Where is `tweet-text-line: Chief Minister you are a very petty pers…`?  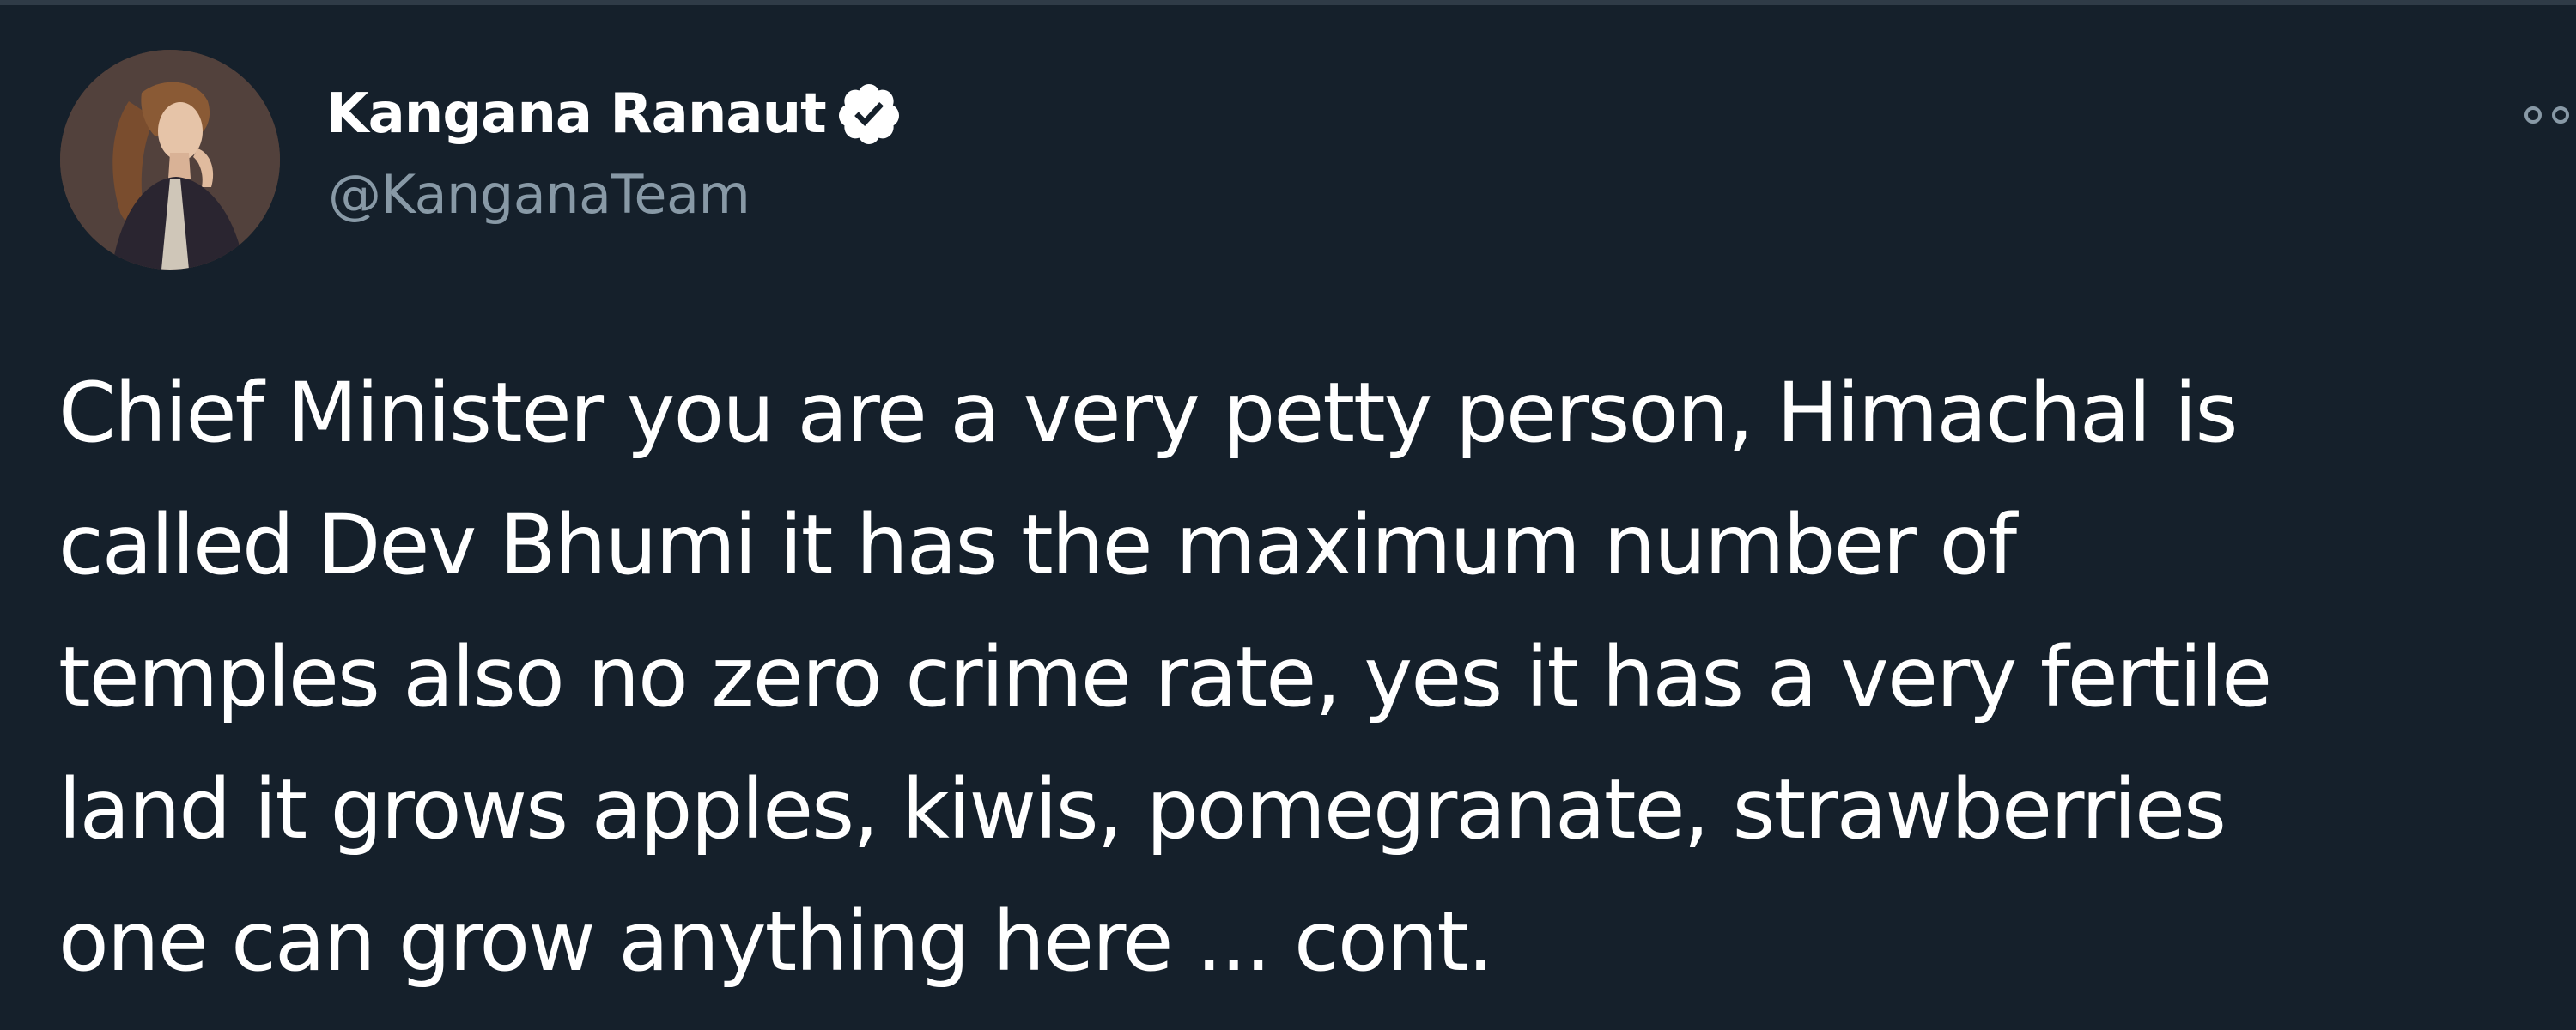
tweet-text-line: Chief Minister you are a very petty pers… is located at coordinates (1148, 413).